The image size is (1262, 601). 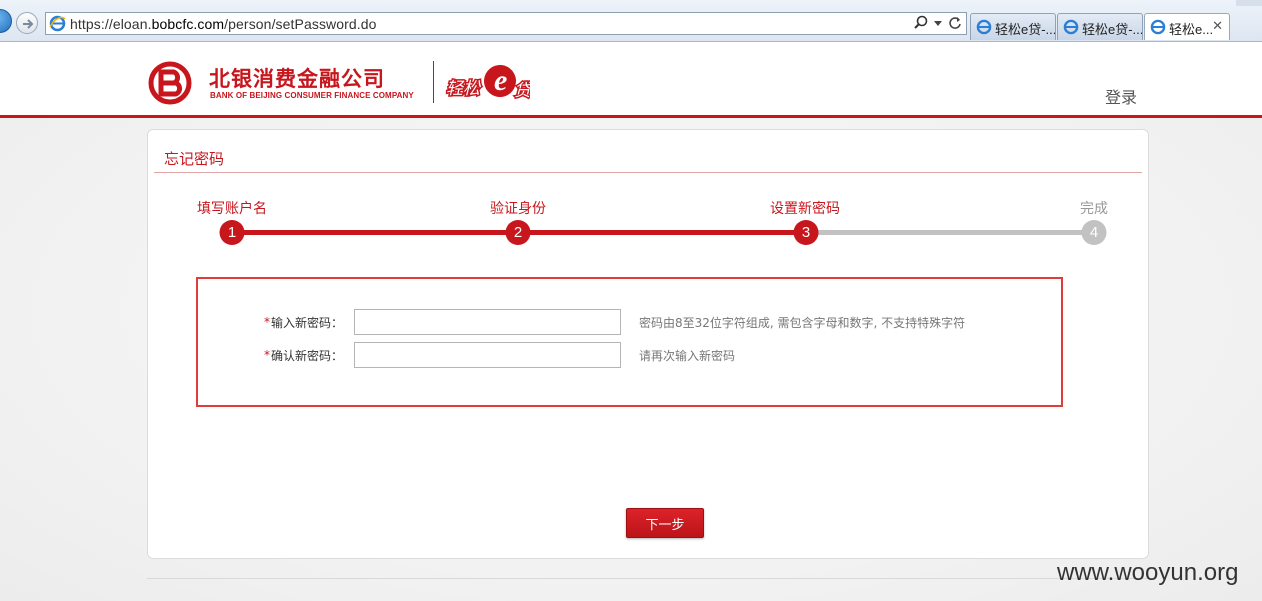 I want to click on step-number-3: 3, so click(x=806, y=232).